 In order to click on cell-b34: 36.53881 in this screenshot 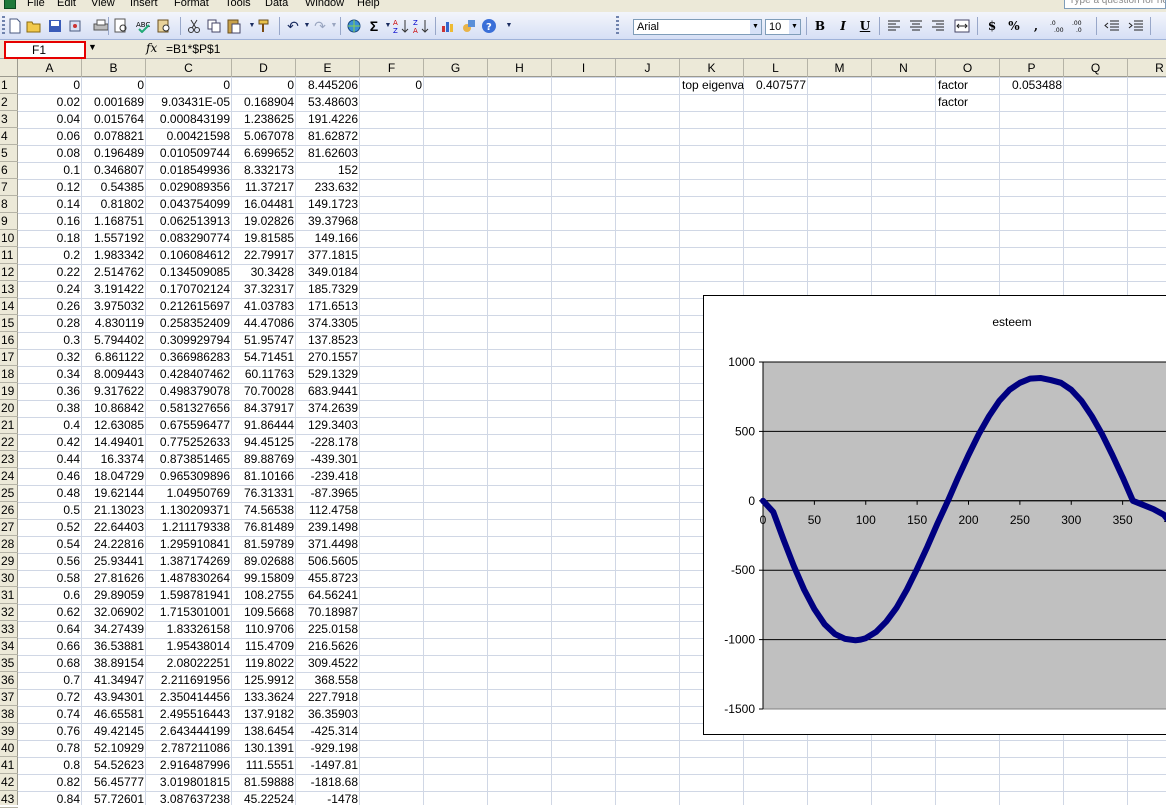, I will do `click(114, 646)`.